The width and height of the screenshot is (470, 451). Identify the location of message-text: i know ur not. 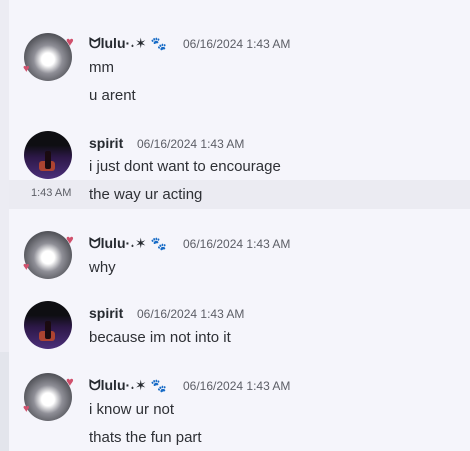
(132, 409).